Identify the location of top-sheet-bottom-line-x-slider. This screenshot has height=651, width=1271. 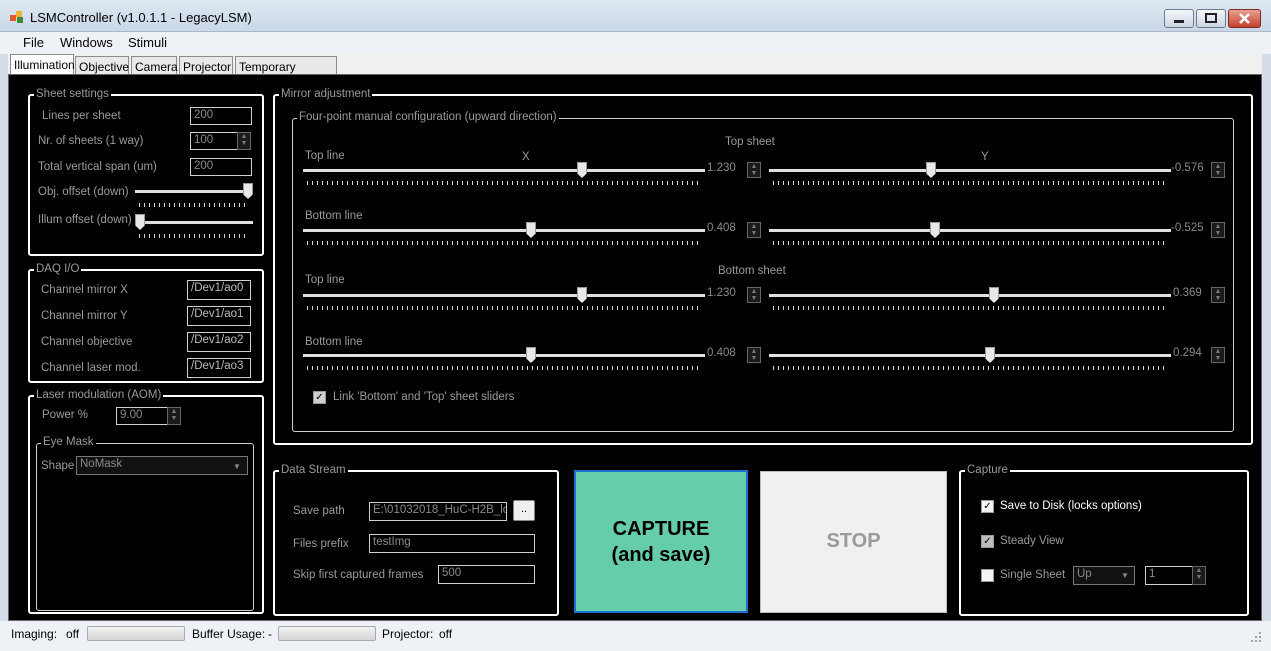
(504, 233).